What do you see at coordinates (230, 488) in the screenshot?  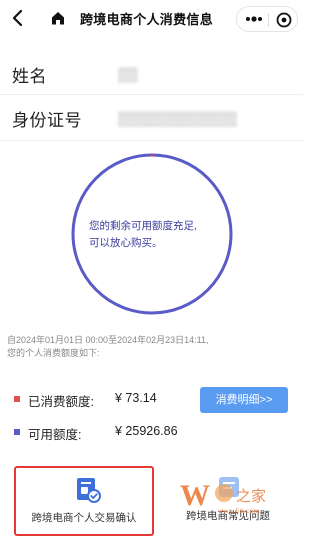 I see `faq-icon` at bounding box center [230, 488].